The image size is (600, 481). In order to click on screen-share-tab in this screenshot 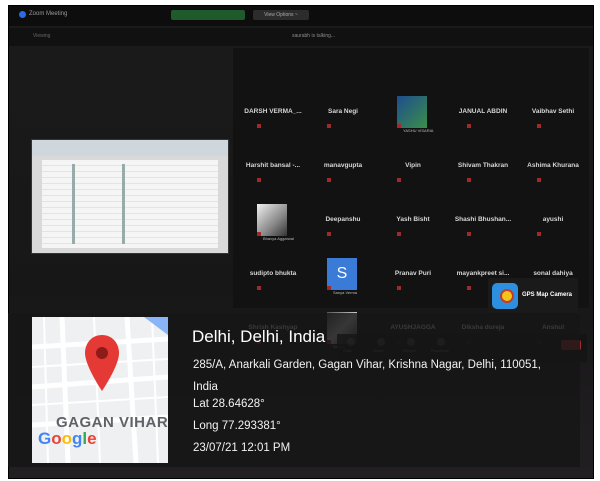, I will do `click(208, 15)`.